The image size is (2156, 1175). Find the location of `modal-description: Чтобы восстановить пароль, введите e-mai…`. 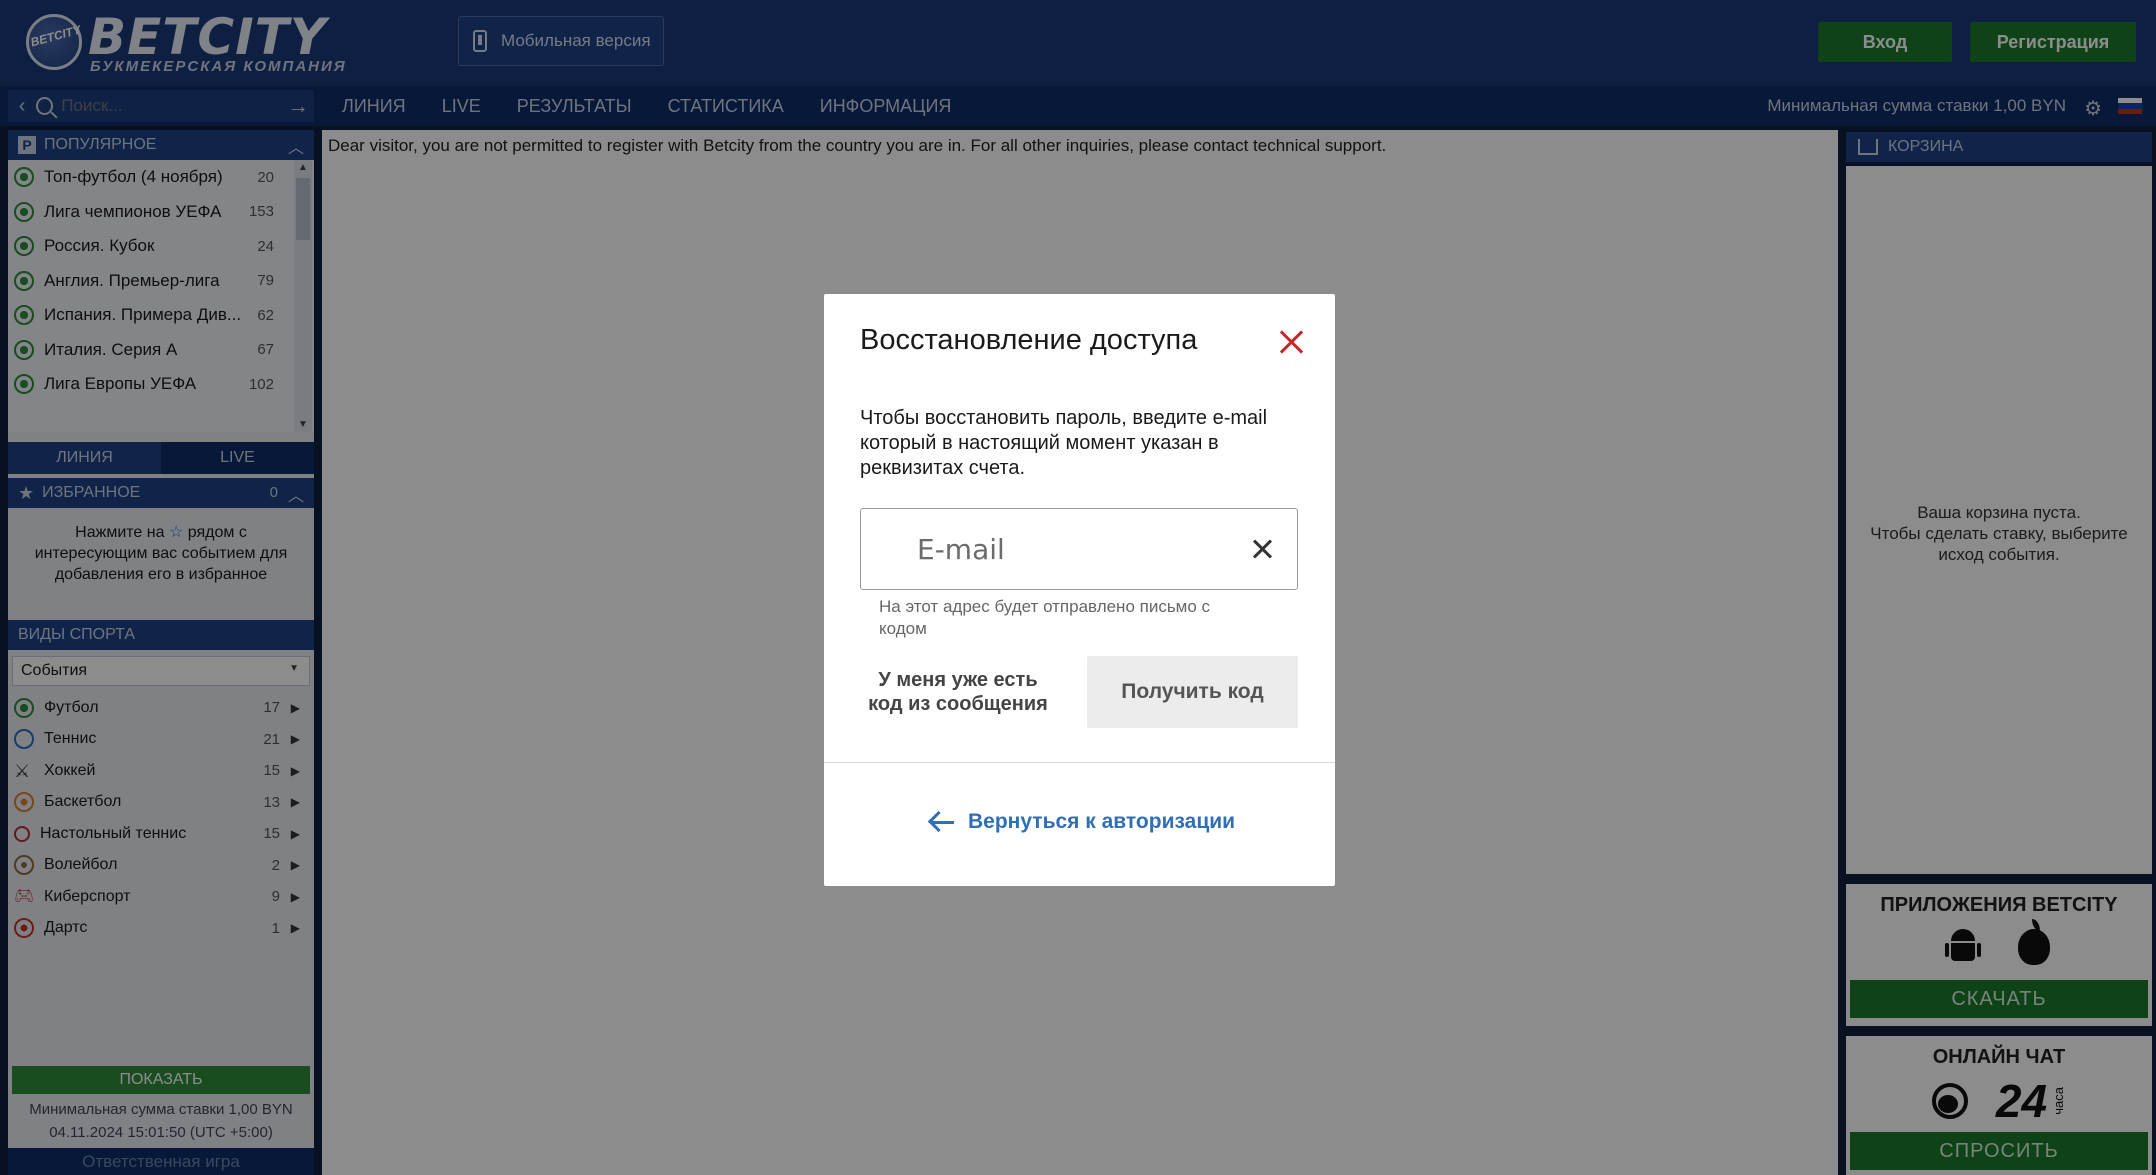

modal-description: Чтобы восстановить пароль, введите e-mai… is located at coordinates (1064, 443).